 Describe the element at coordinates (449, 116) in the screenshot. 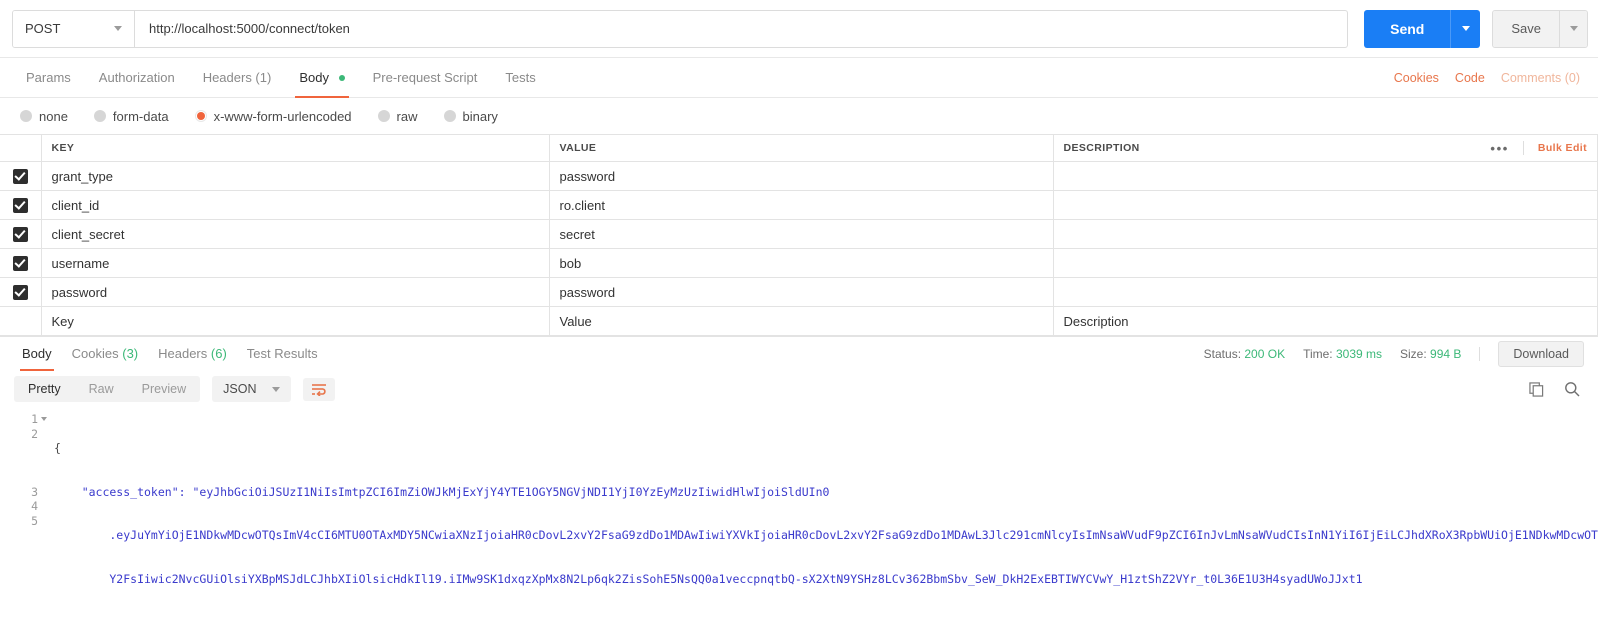

I see `radio-icon` at that location.